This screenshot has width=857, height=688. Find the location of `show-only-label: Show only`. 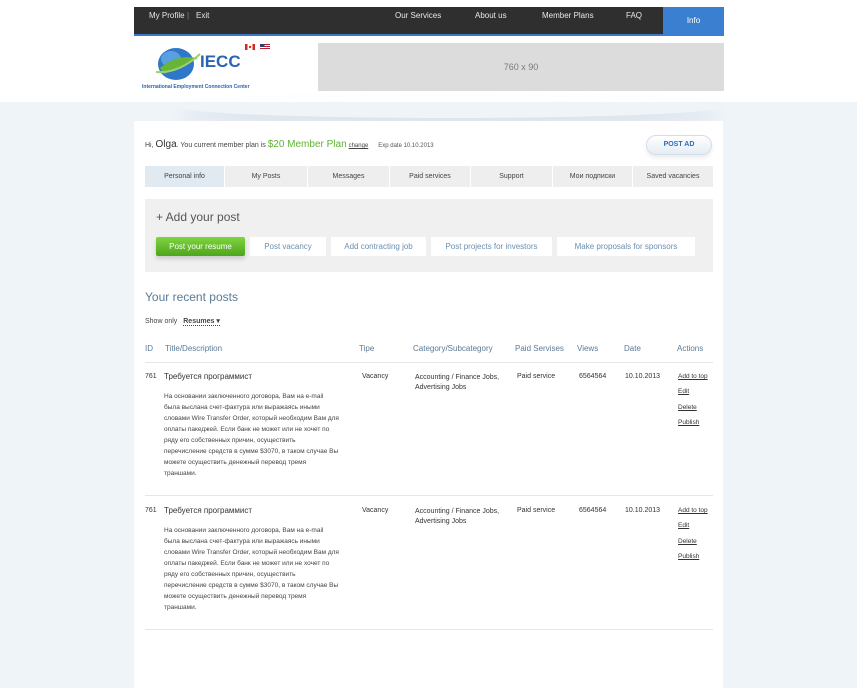

show-only-label: Show only is located at coordinates (161, 321).